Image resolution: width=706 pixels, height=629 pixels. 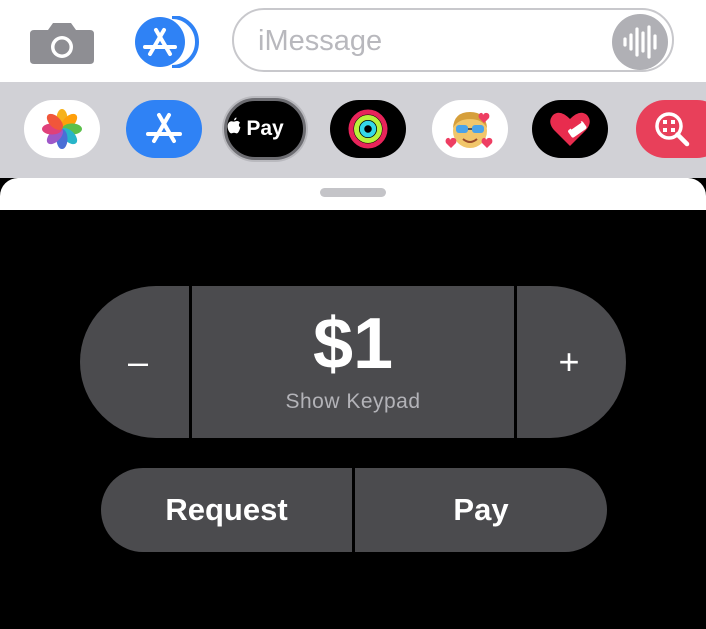 I want to click on memoji-icon, so click(x=469, y=130).